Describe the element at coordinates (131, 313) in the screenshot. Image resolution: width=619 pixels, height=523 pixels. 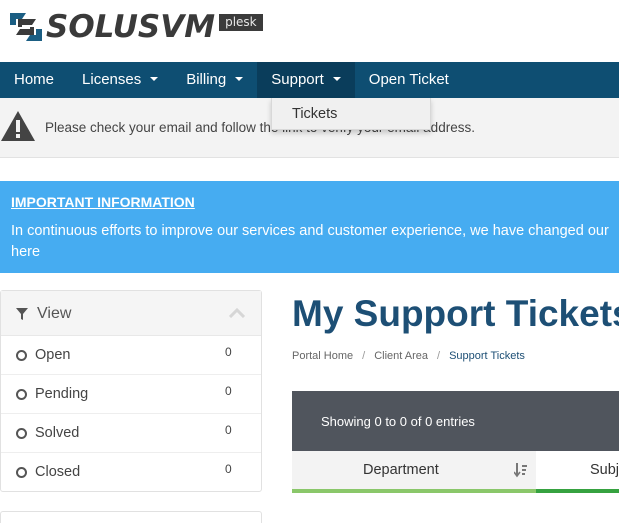
I see `view-panel-header: View` at that location.